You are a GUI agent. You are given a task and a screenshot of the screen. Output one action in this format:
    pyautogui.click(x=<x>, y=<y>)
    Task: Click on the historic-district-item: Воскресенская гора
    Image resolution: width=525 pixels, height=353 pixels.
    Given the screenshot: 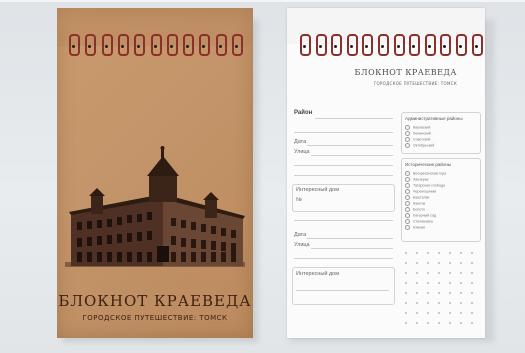 What is the action you would take?
    pyautogui.click(x=425, y=173)
    